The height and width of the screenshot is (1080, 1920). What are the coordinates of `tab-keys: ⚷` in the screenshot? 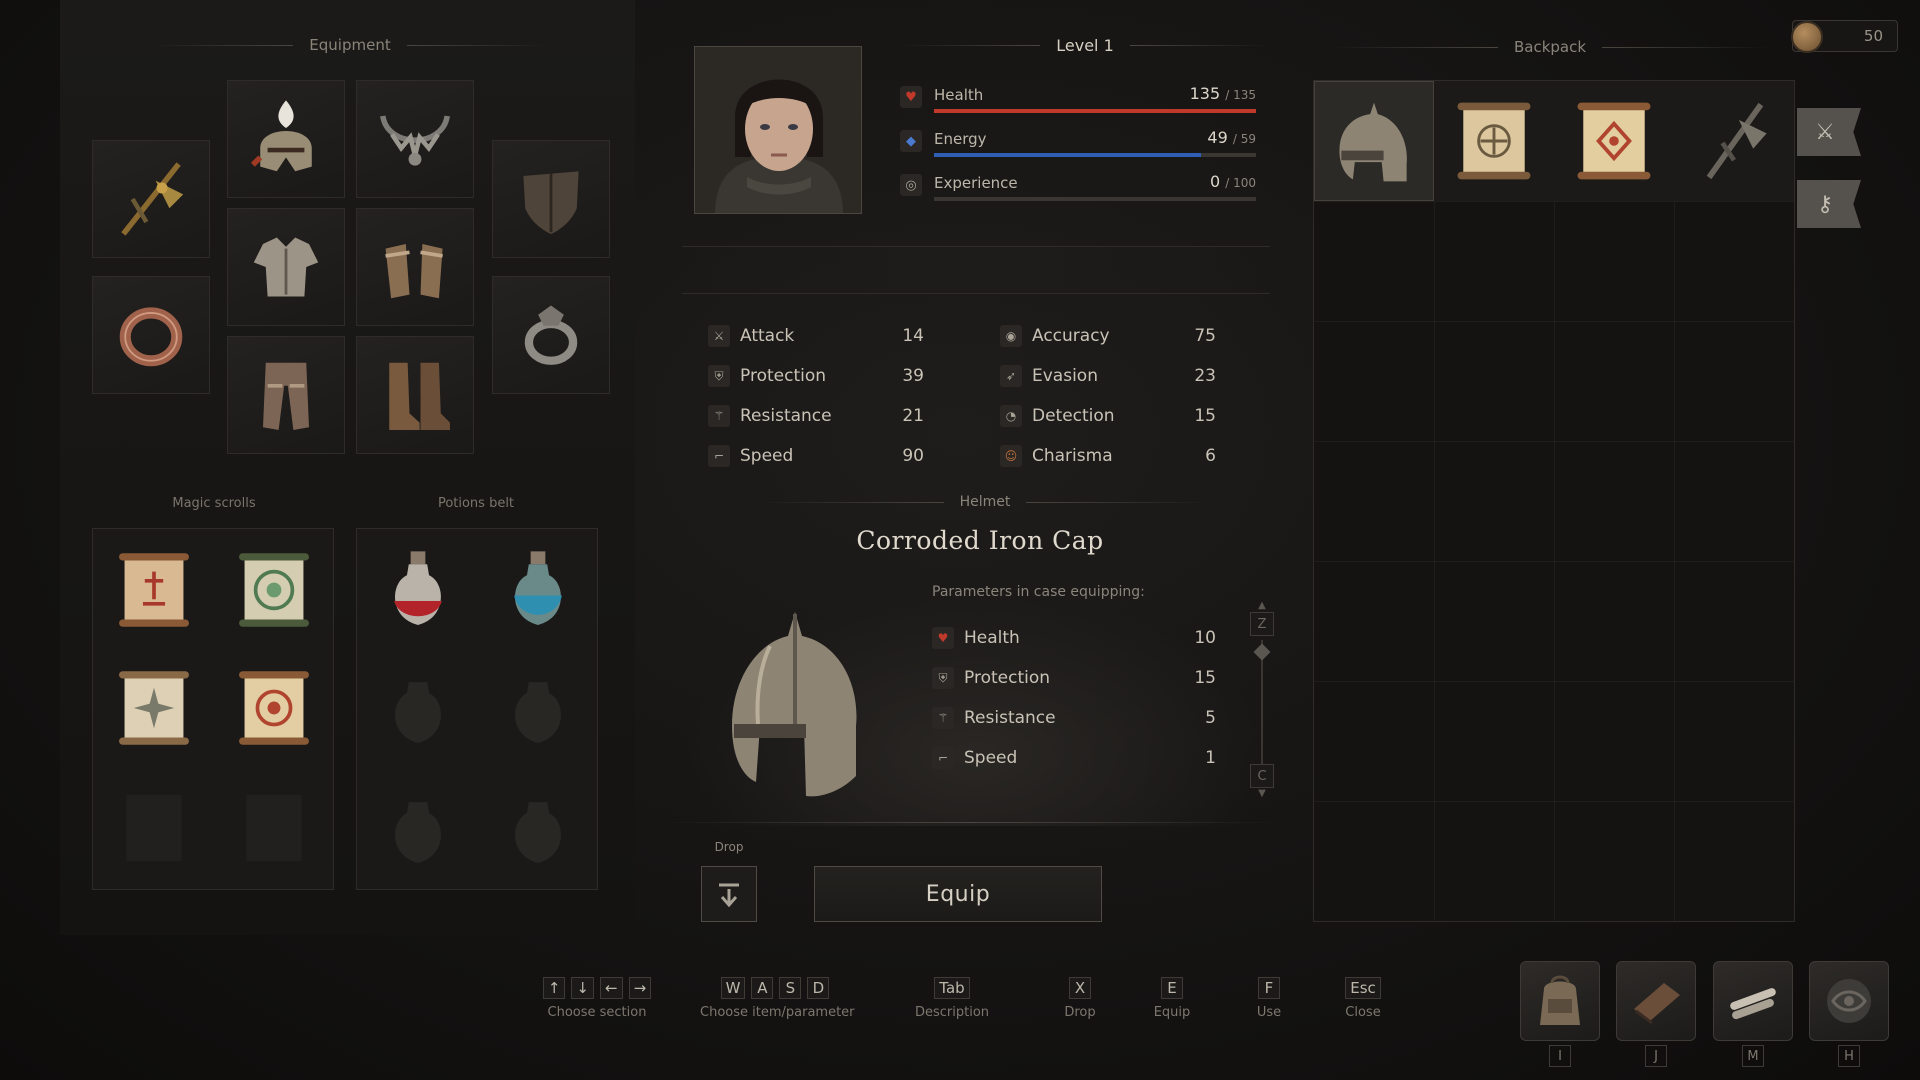 It's located at (1829, 204).